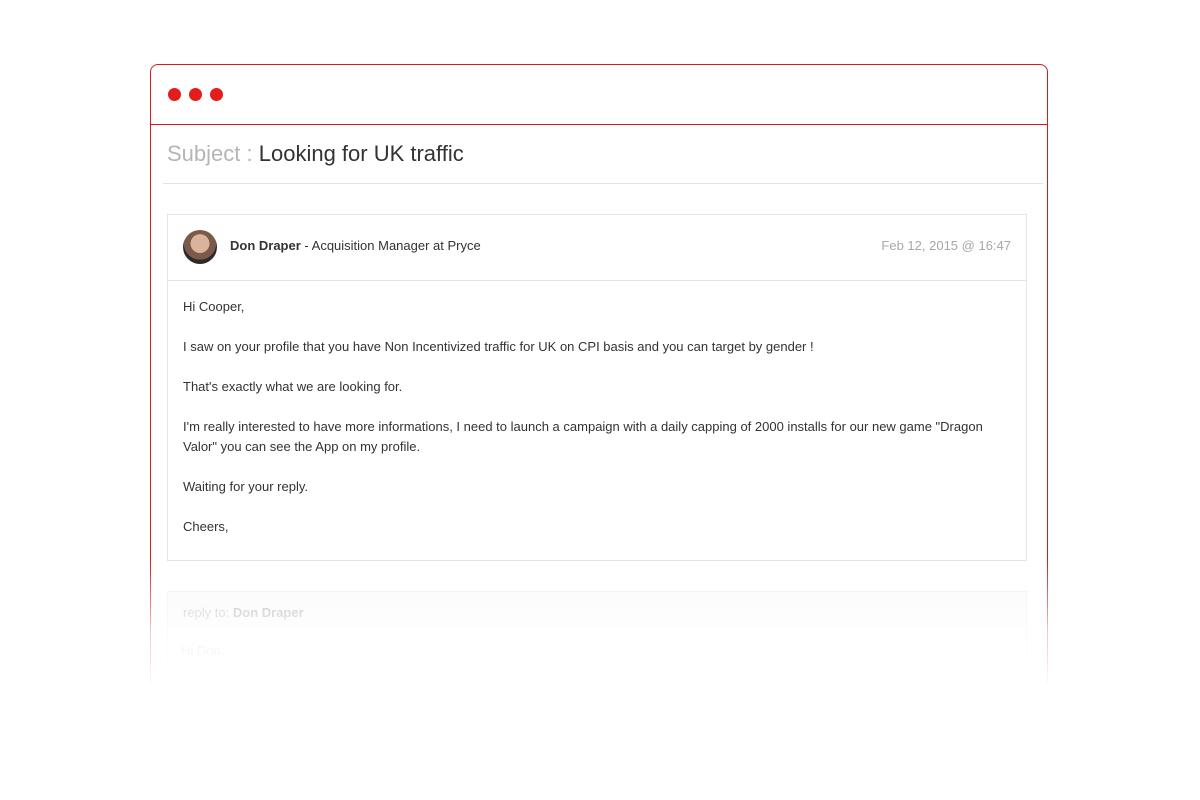  What do you see at coordinates (603, 183) in the screenshot?
I see `subject-divider` at bounding box center [603, 183].